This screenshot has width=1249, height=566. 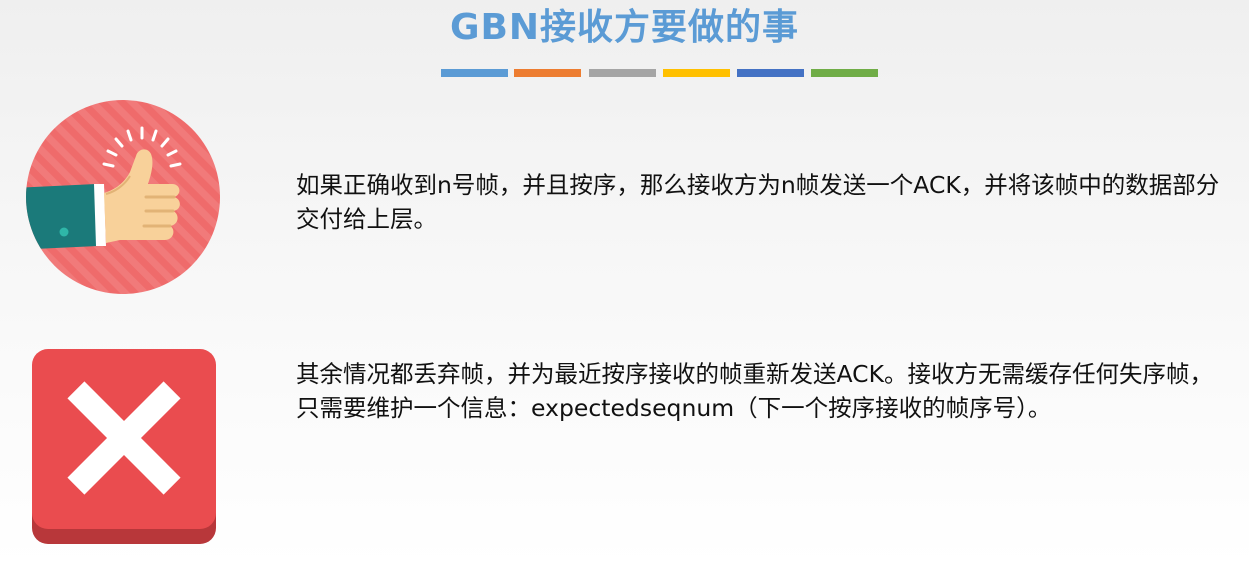 I want to click on thumbs-up-icon, so click(x=123, y=197).